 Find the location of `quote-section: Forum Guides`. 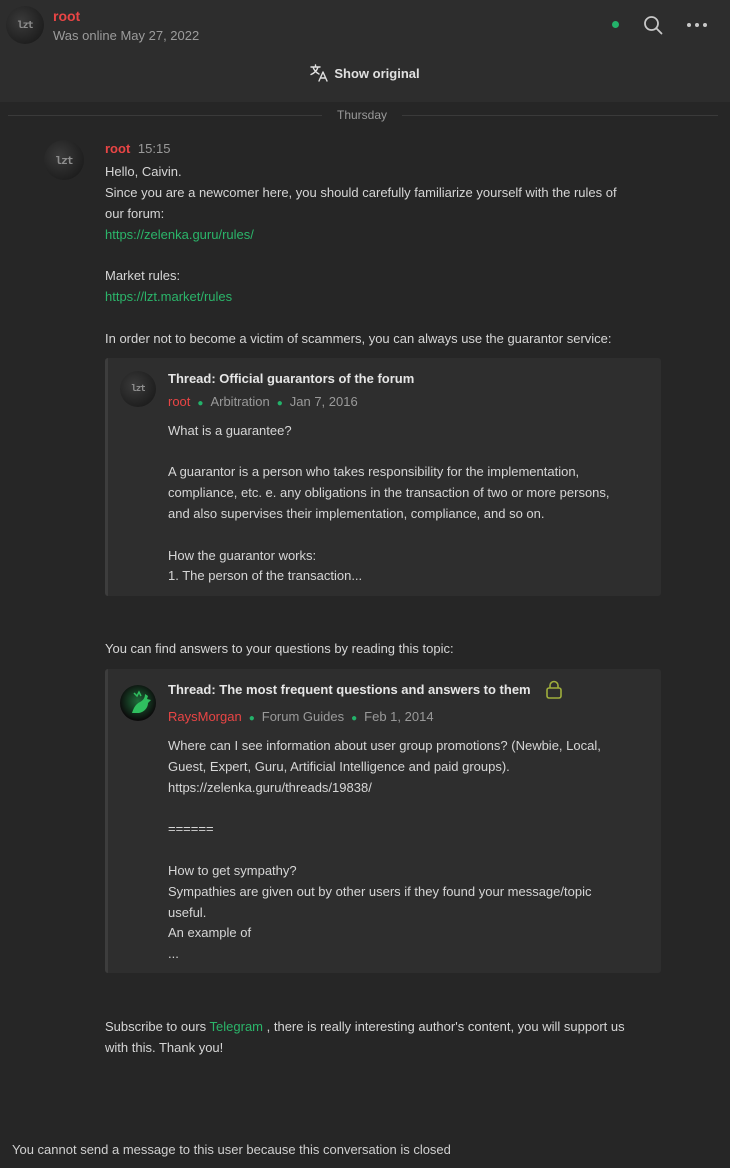

quote-section: Forum Guides is located at coordinates (303, 716).